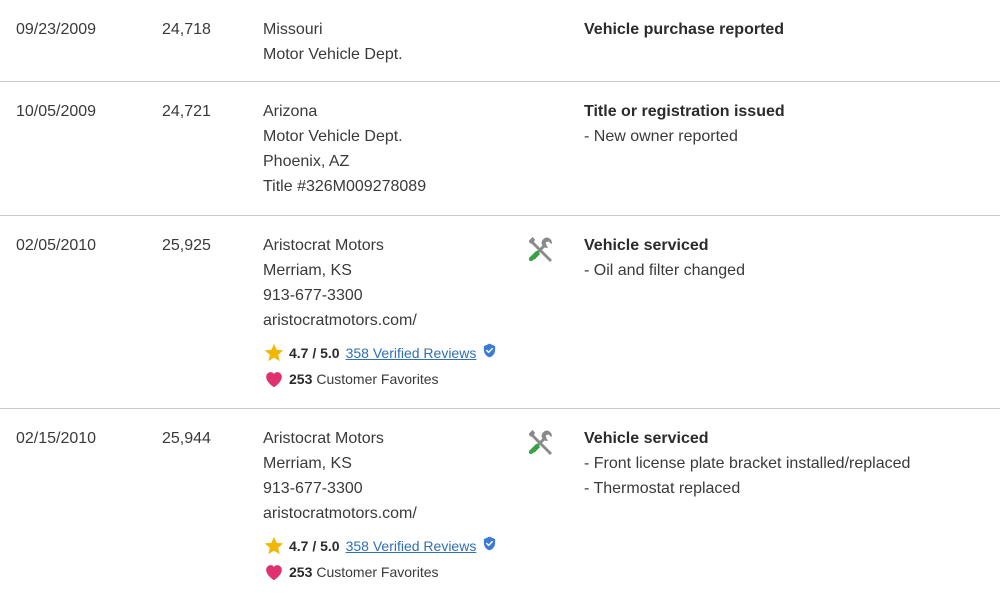 Image resolution: width=1000 pixels, height=600 pixels. What do you see at coordinates (684, 29) in the screenshot?
I see `event-title: Vehicle purchase reported` at bounding box center [684, 29].